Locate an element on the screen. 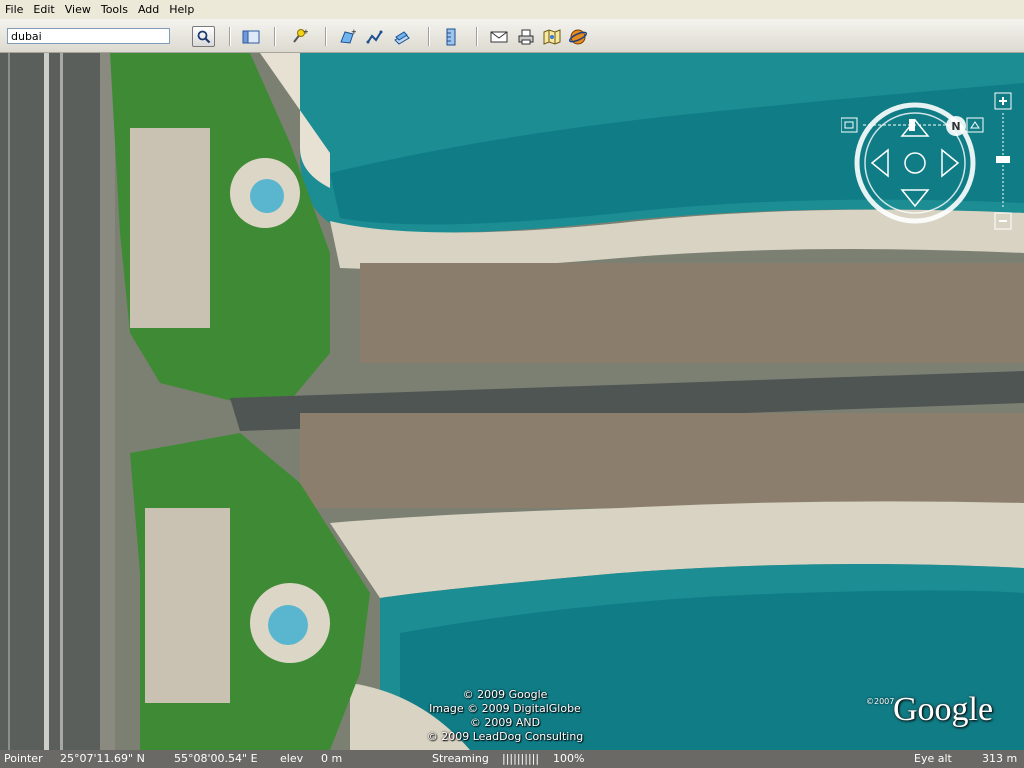  eye-alt-label: Eye alt is located at coordinates (933, 758).